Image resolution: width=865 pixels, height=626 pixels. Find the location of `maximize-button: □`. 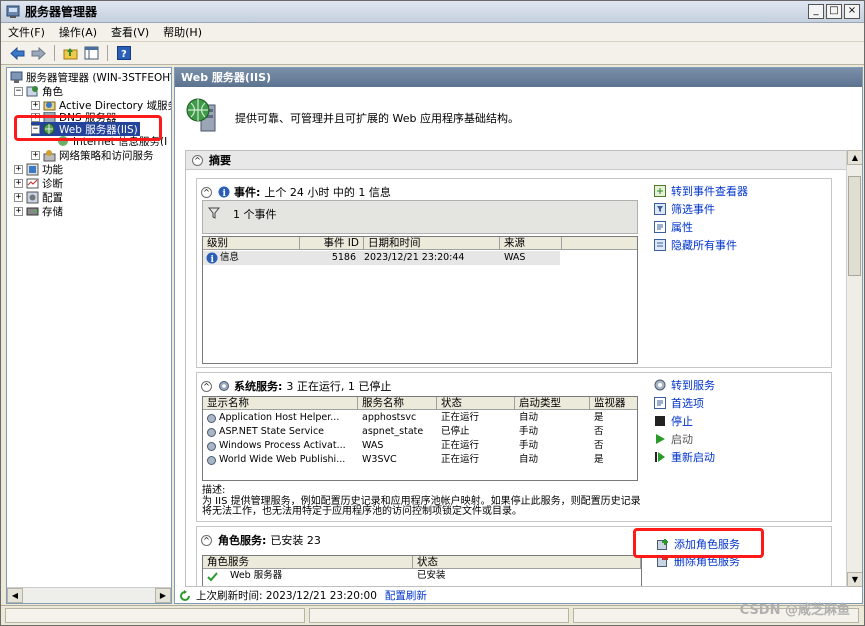

maximize-button: □ is located at coordinates (834, 11).